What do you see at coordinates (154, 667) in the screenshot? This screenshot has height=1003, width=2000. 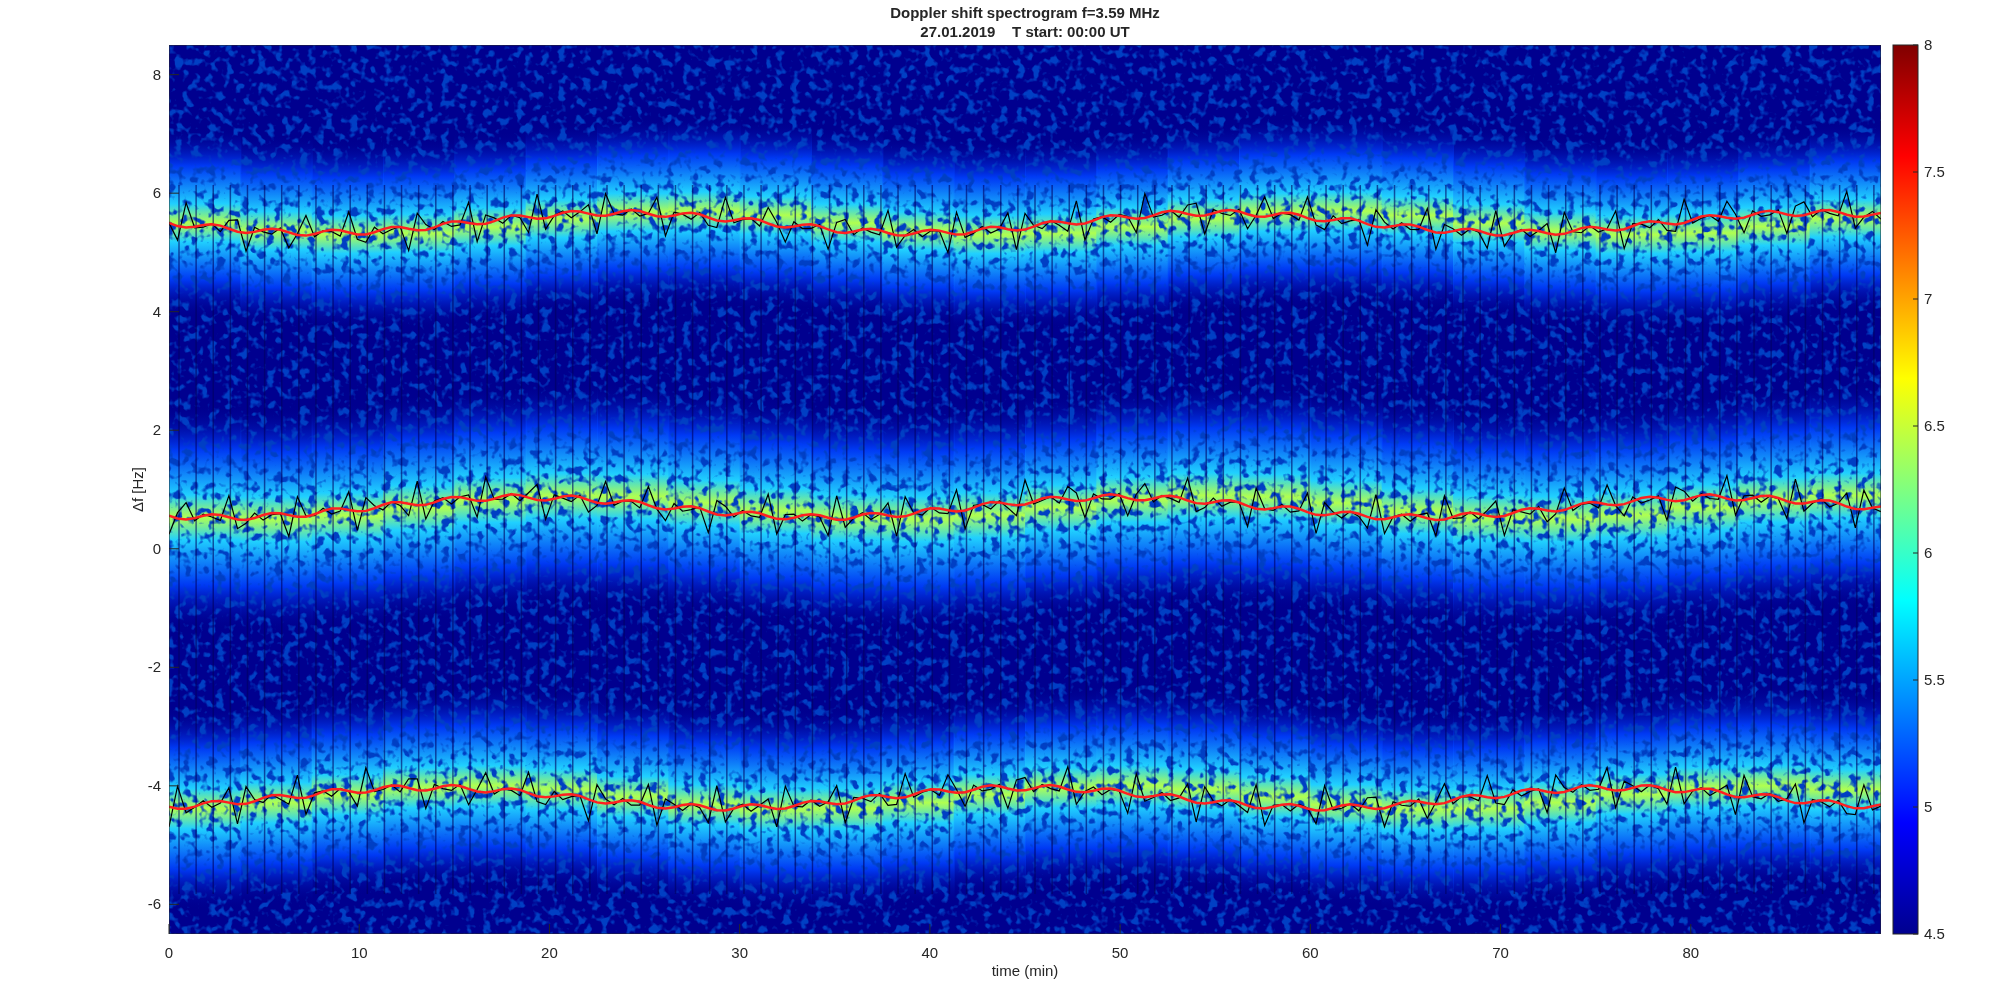 I see `y-tick-label: -2` at bounding box center [154, 667].